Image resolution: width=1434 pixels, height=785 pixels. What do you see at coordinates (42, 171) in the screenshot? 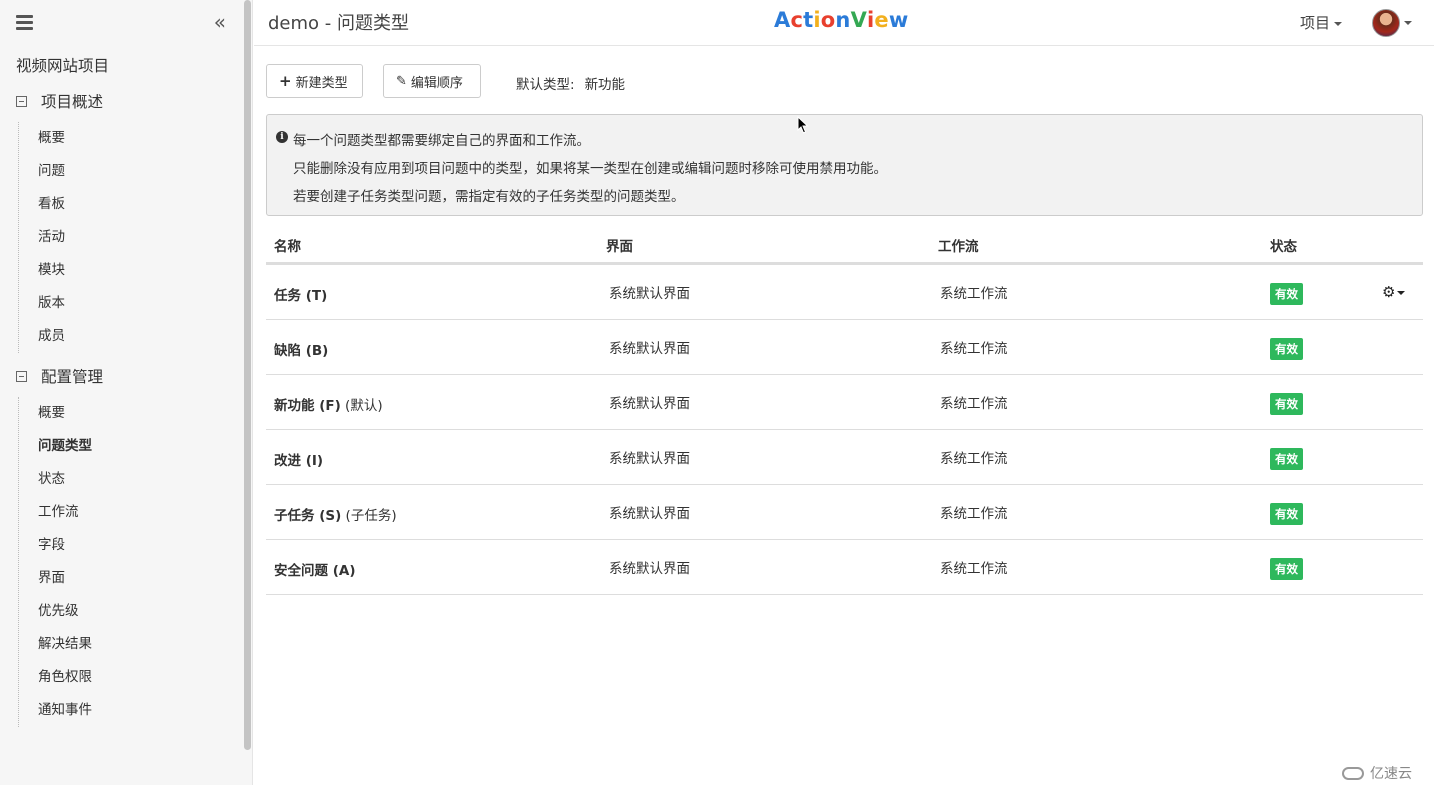
I see `sidebar-item: 问题` at bounding box center [42, 171].